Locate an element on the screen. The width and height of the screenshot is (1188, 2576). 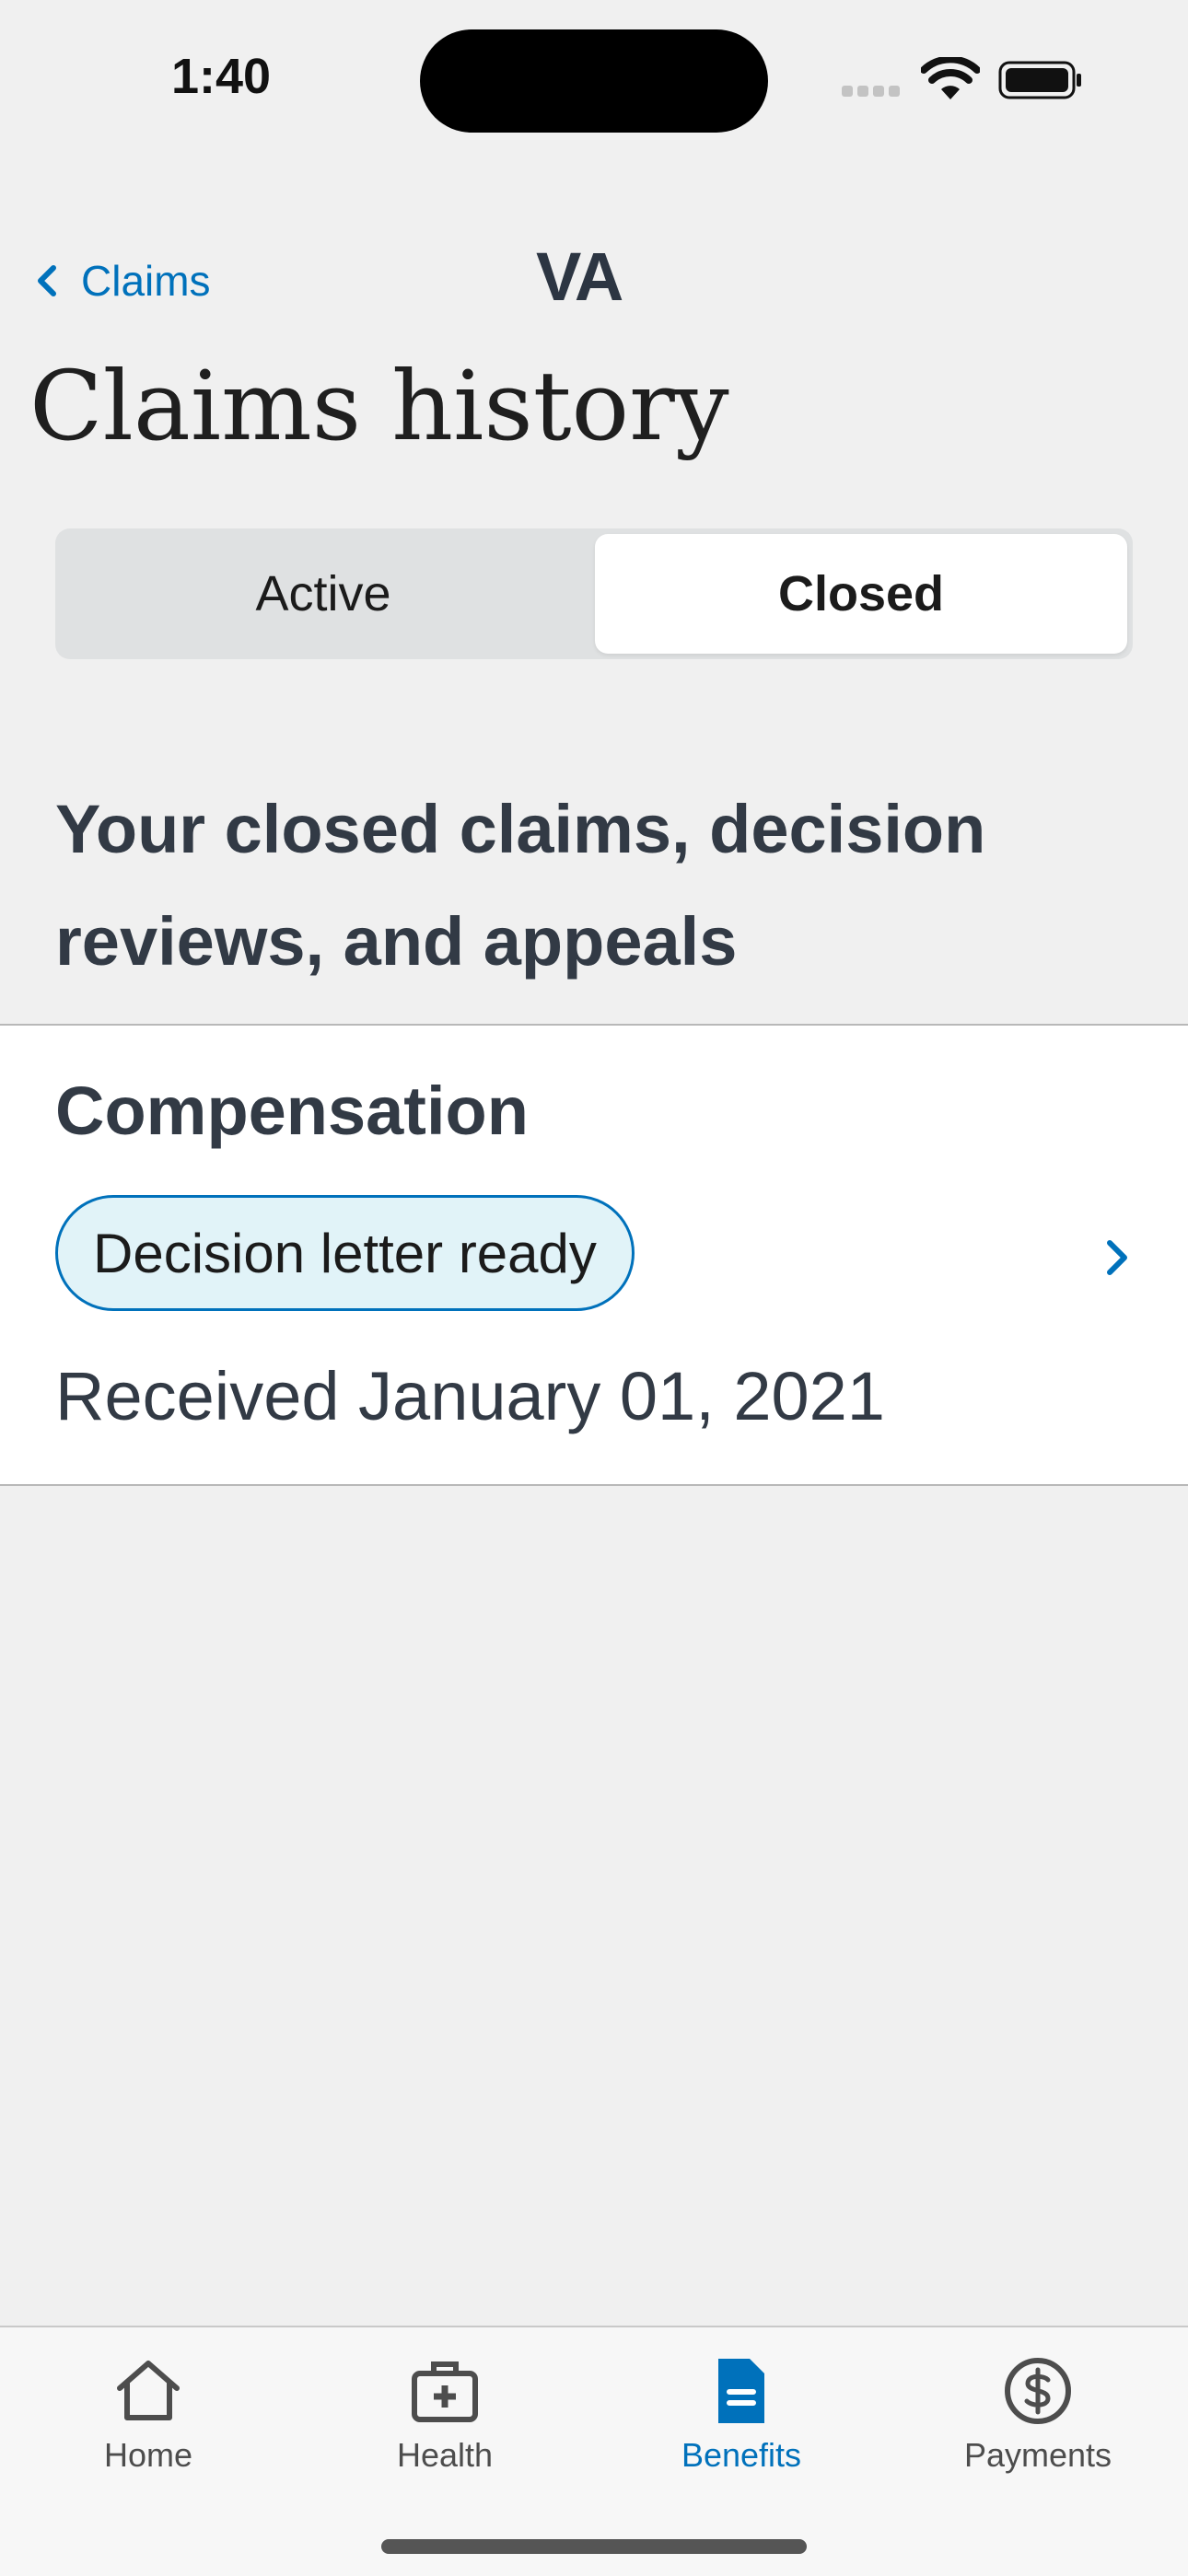
cellular-signal-icon is located at coordinates (874, 90).